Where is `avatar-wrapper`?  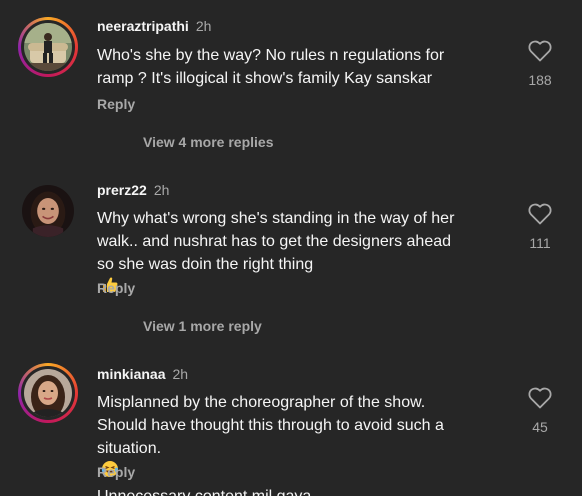 avatar-wrapper is located at coordinates (48, 211).